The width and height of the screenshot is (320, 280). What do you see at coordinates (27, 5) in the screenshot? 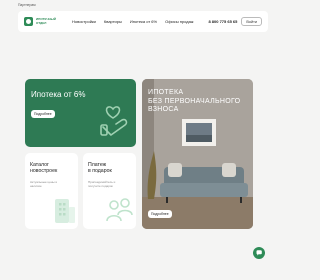
I see `partners-link: Партнерам` at bounding box center [27, 5].